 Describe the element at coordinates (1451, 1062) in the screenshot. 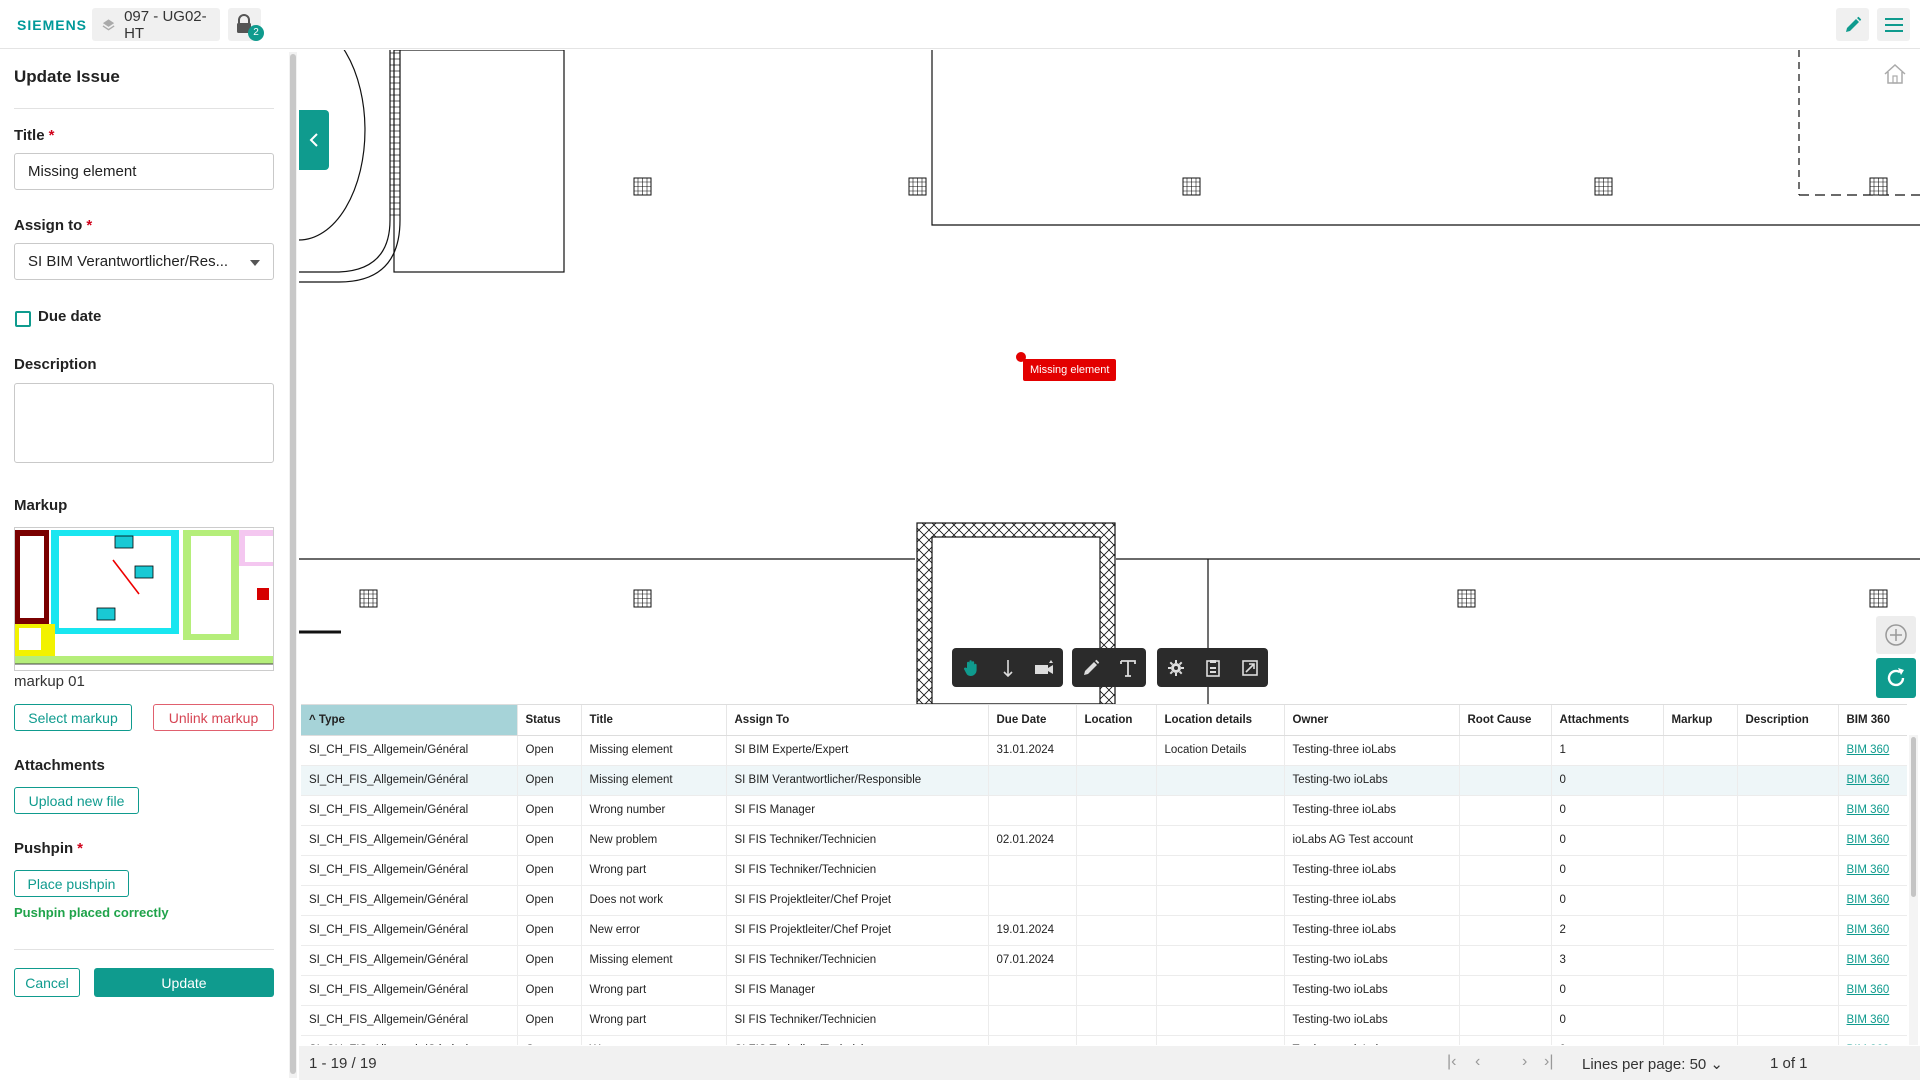

I see `first-page-icon: |‹` at that location.